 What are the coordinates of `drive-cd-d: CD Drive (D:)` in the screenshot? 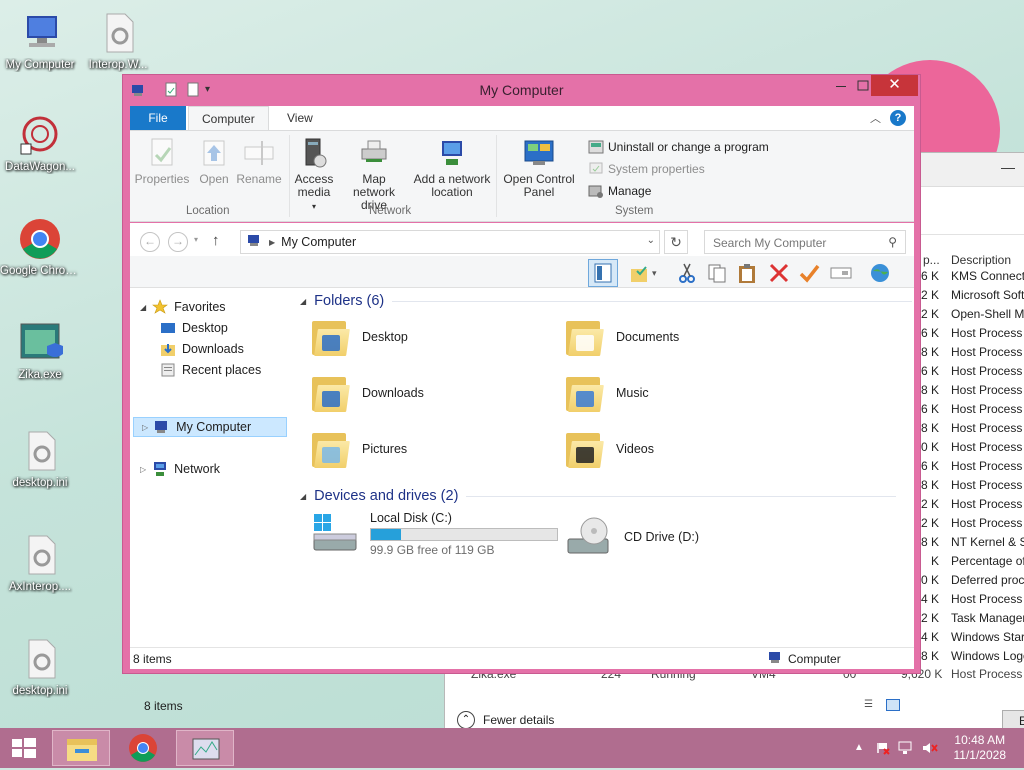 It's located at (631, 537).